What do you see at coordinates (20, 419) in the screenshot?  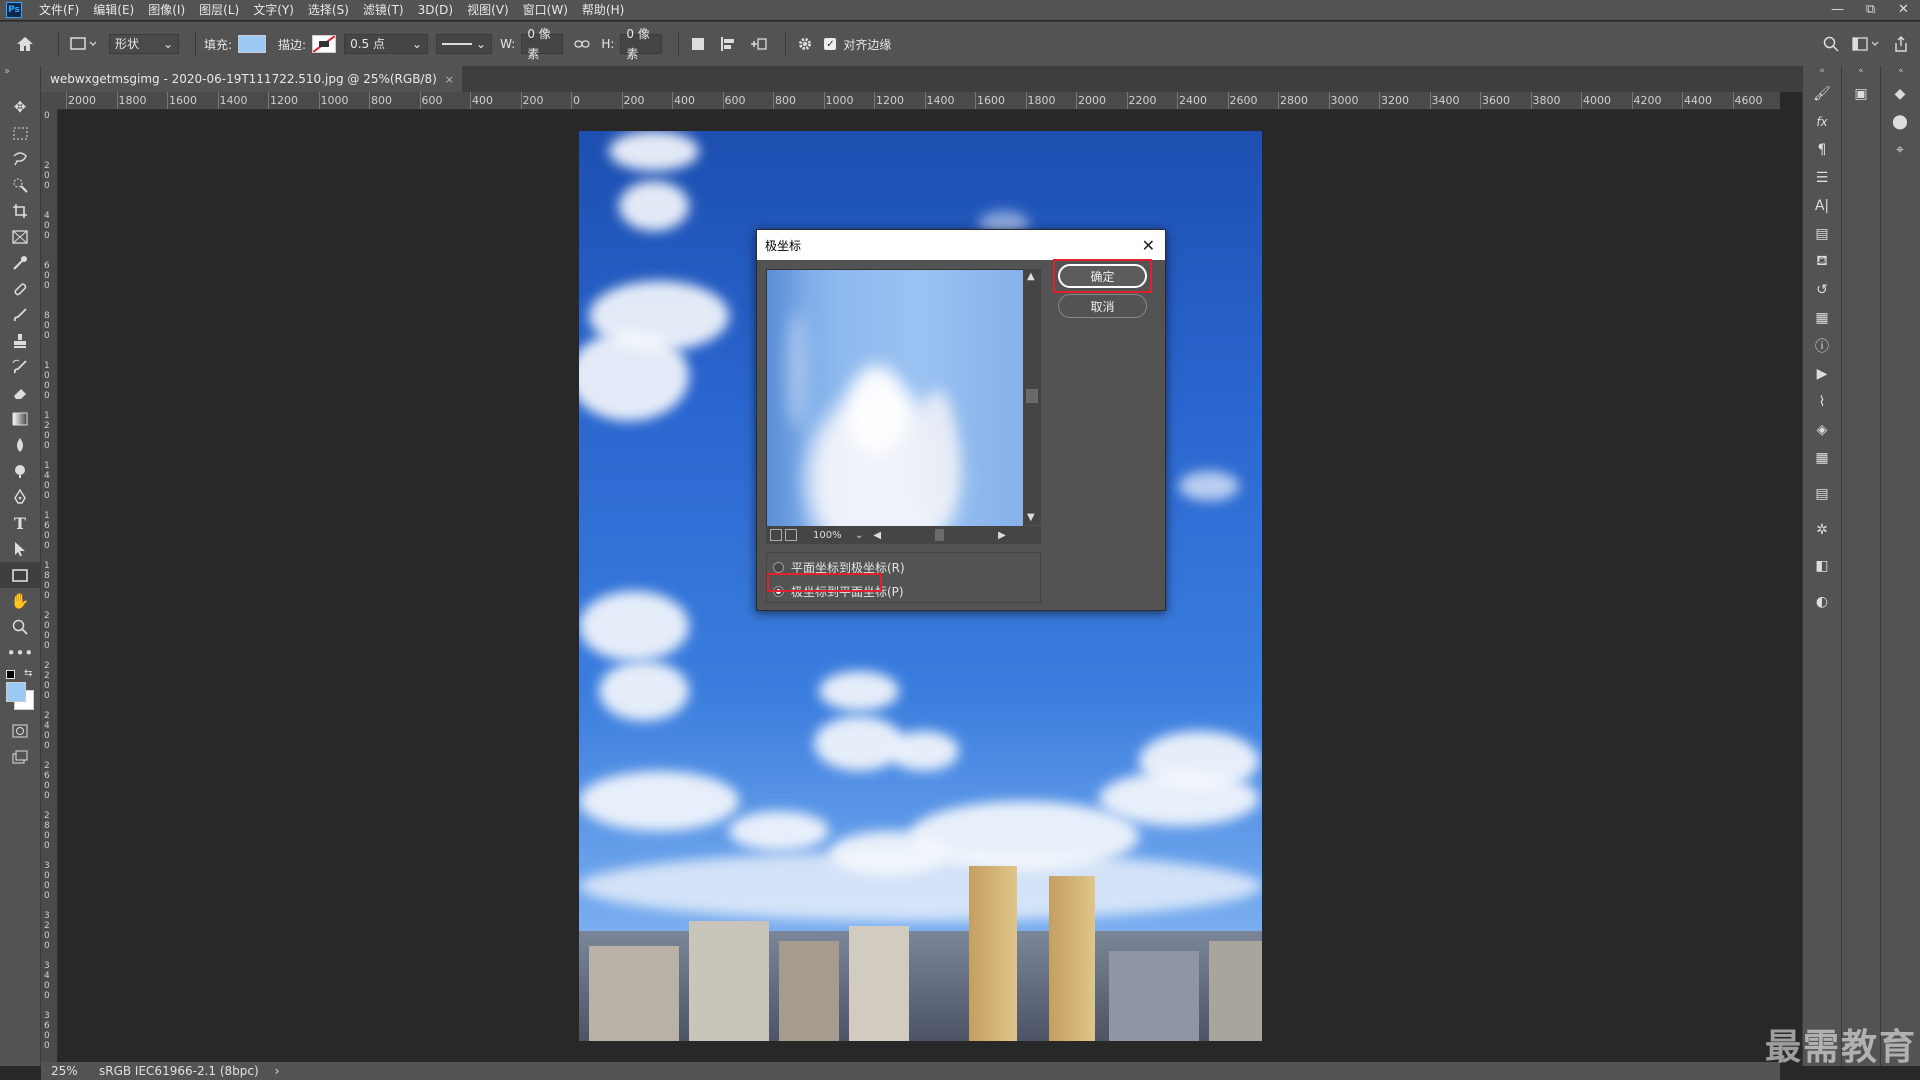 I see `gradient-tool-icon` at bounding box center [20, 419].